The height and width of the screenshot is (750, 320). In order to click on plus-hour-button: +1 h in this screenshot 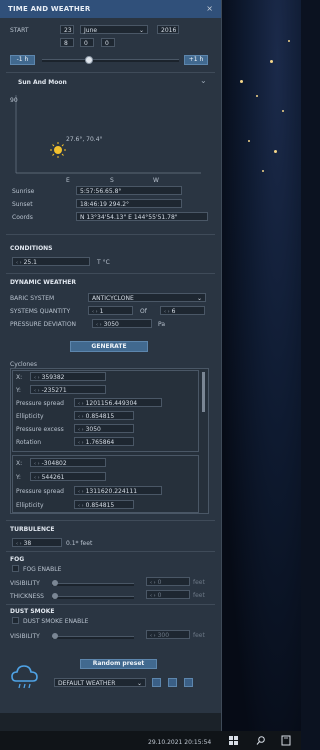, I will do `click(196, 60)`.